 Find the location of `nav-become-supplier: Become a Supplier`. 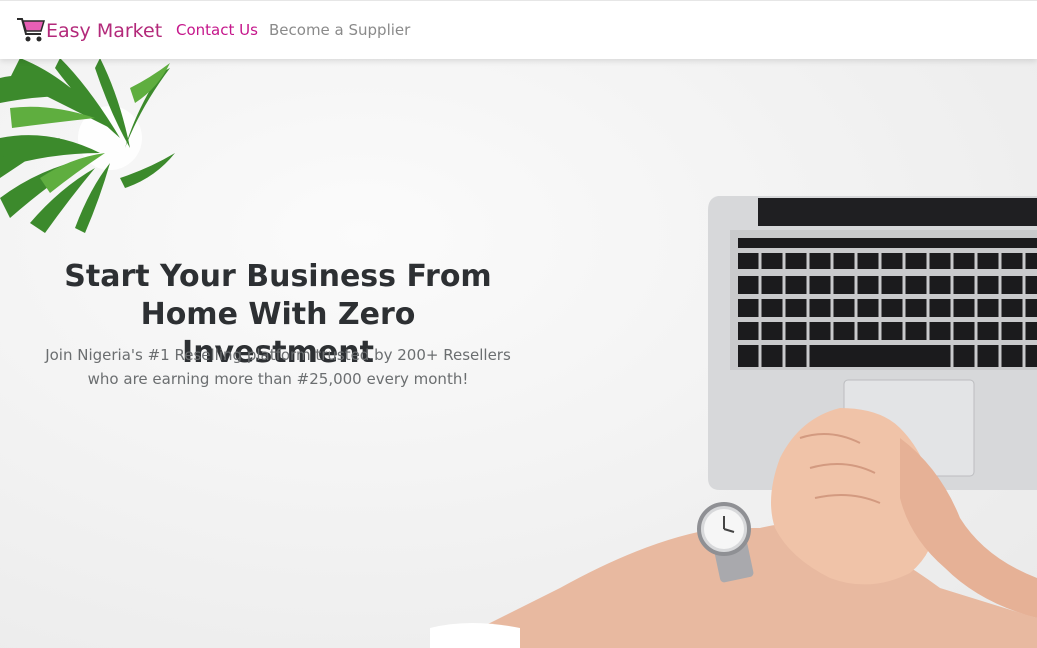

nav-become-supplier: Become a Supplier is located at coordinates (339, 30).